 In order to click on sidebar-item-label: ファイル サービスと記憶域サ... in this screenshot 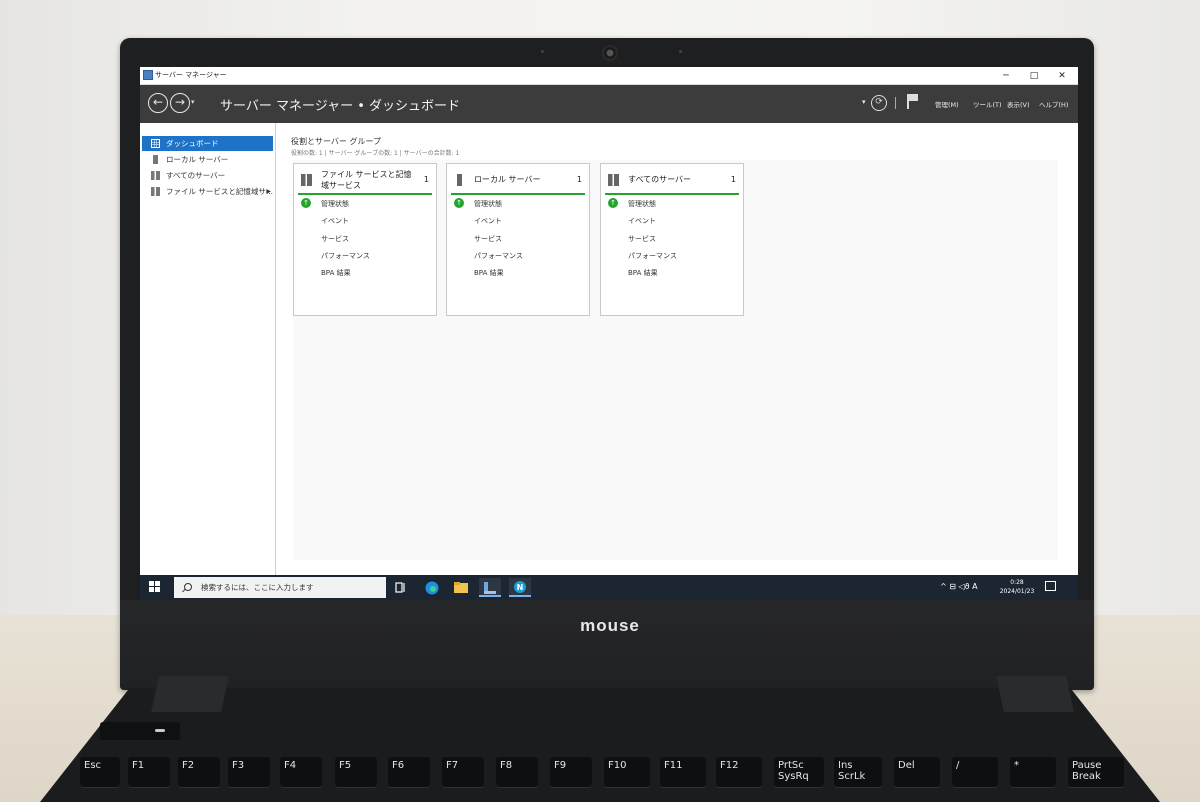, I will do `click(219, 191)`.